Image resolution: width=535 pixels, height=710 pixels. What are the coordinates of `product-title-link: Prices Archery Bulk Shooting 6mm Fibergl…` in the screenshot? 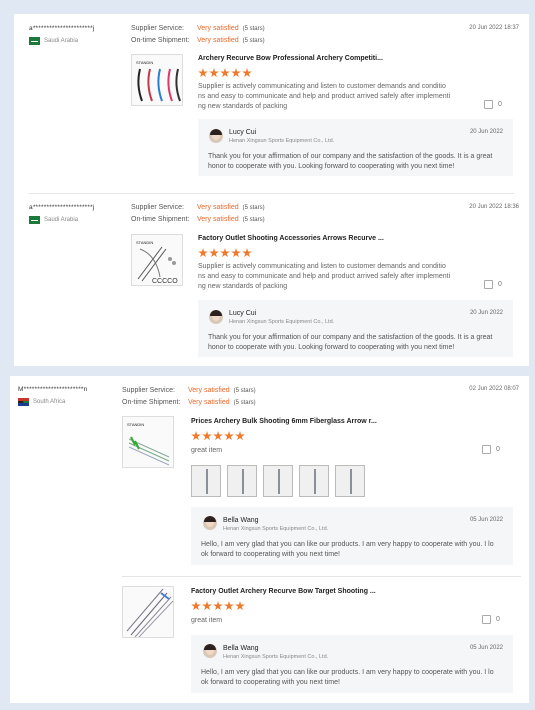 It's located at (284, 421).